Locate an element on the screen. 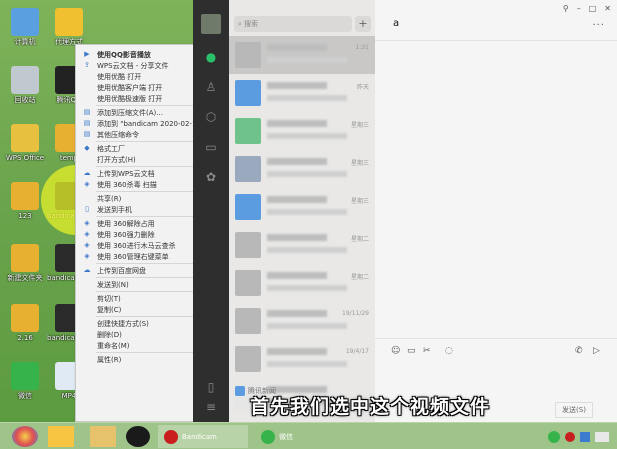 The height and width of the screenshot is (449, 617). menu-item-label: 使用 360进行木马云查杀 is located at coordinates (136, 245).